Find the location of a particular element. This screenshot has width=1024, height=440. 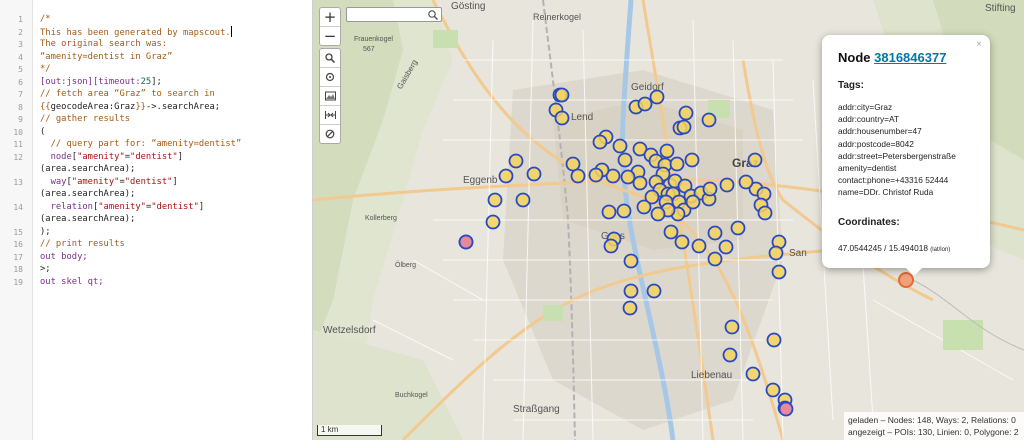

image-icon is located at coordinates (330, 96).